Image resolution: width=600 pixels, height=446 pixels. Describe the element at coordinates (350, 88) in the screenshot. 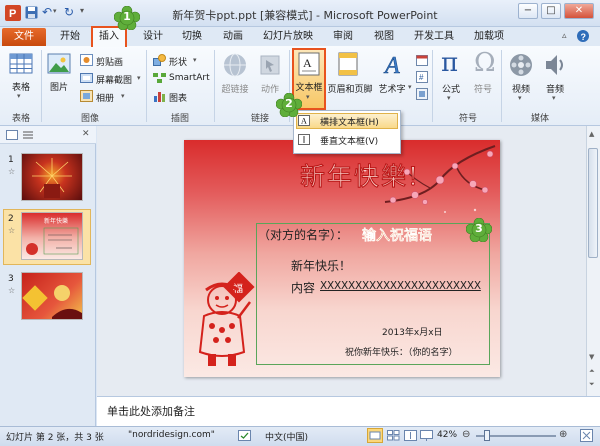

I see `header-footer-button: 页眉和页脚` at that location.